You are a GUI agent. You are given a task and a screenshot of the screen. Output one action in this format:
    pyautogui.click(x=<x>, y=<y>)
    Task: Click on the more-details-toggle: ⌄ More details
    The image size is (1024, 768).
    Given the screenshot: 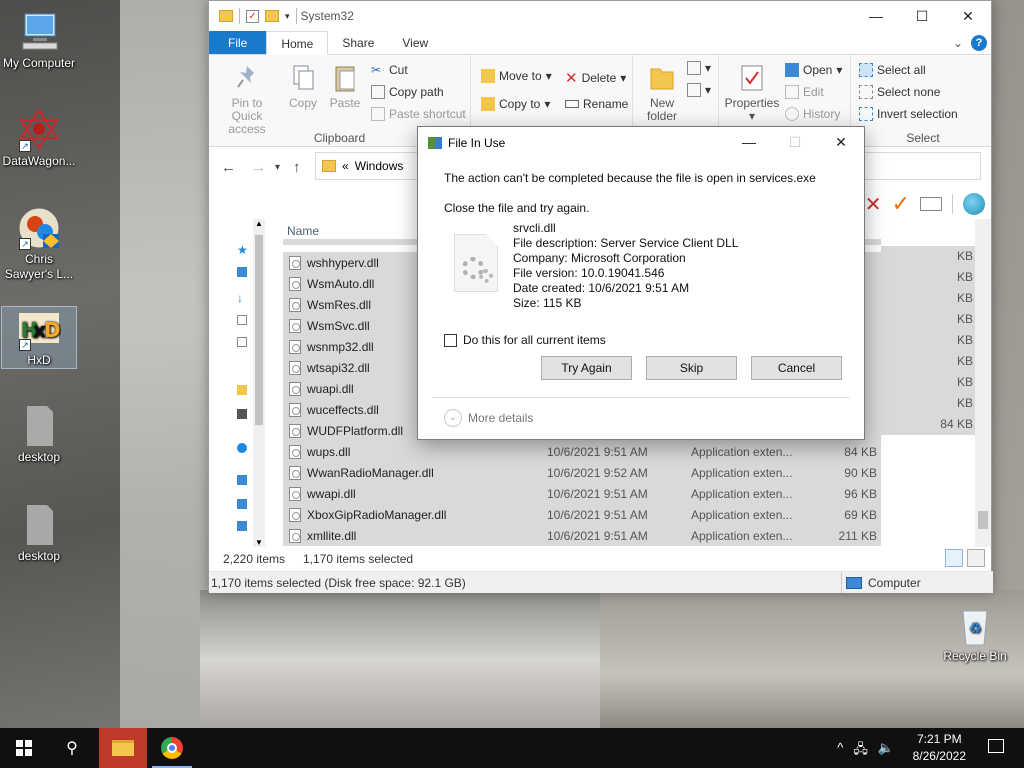 What is the action you would take?
    pyautogui.click(x=488, y=418)
    